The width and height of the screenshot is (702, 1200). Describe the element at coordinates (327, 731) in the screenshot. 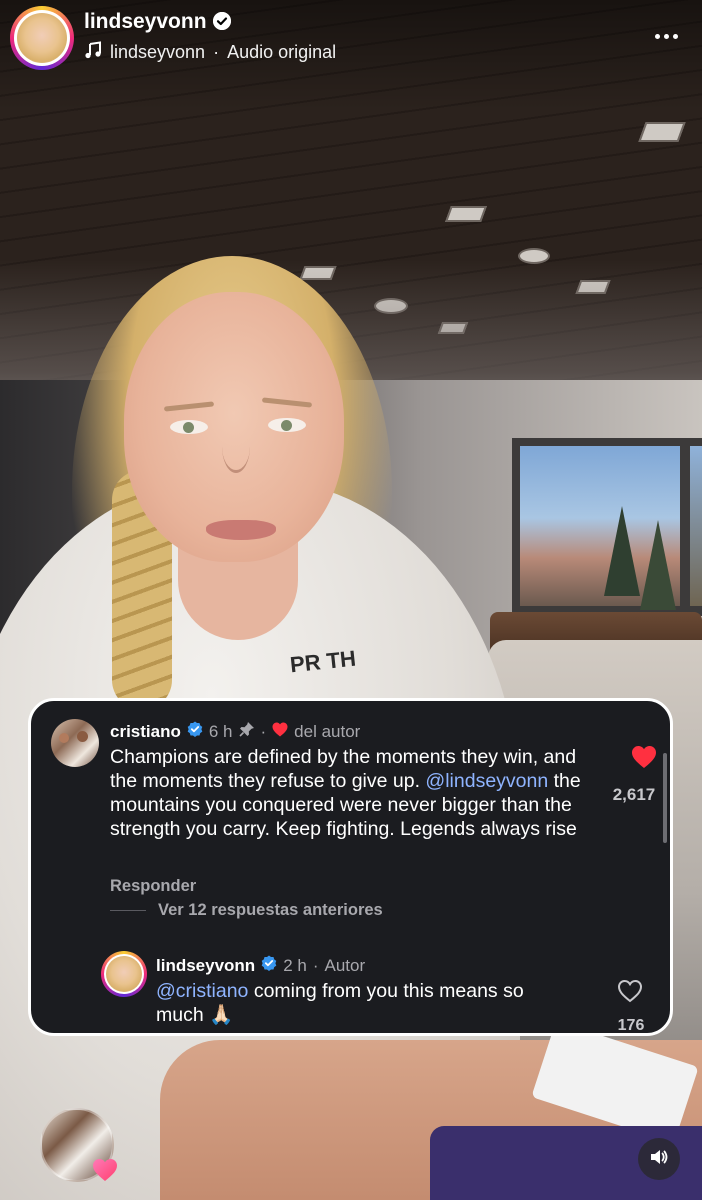

I see `author-like-label: del autor` at that location.